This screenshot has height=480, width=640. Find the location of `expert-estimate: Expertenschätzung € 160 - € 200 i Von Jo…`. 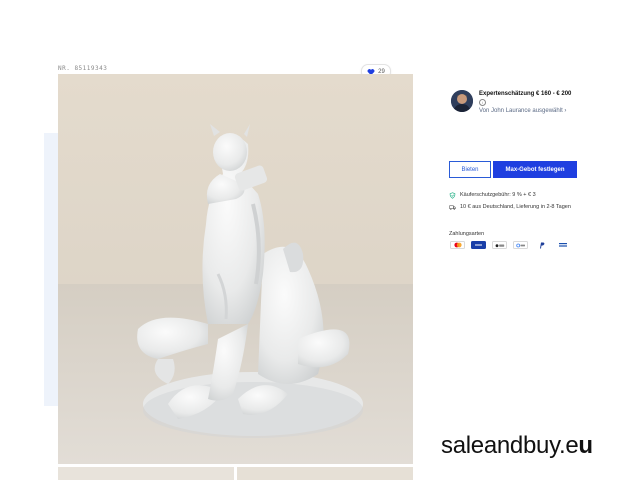

expert-estimate: Expertenschätzung € 160 - € 200 i Von Jo… is located at coordinates (520, 103).